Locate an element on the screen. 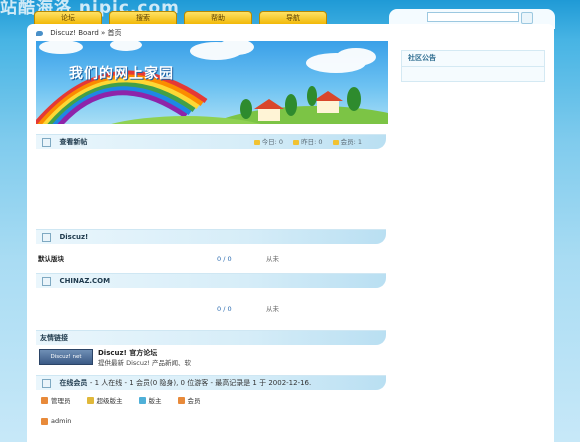  members-label: 会员: is located at coordinates (348, 142).